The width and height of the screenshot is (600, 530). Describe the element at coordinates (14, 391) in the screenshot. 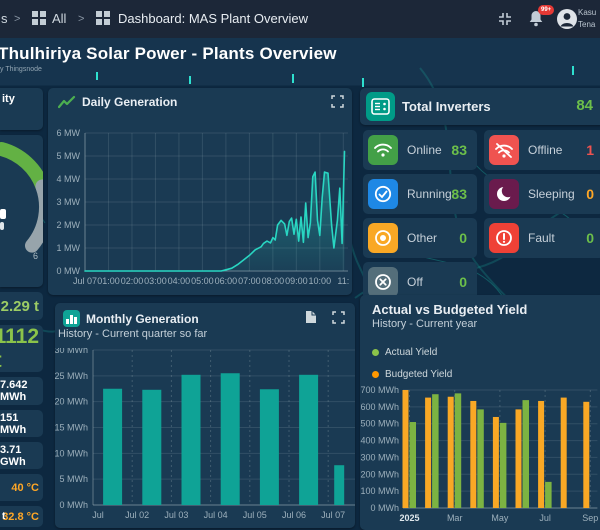

I see `metric-value: 7.642 MWh` at that location.